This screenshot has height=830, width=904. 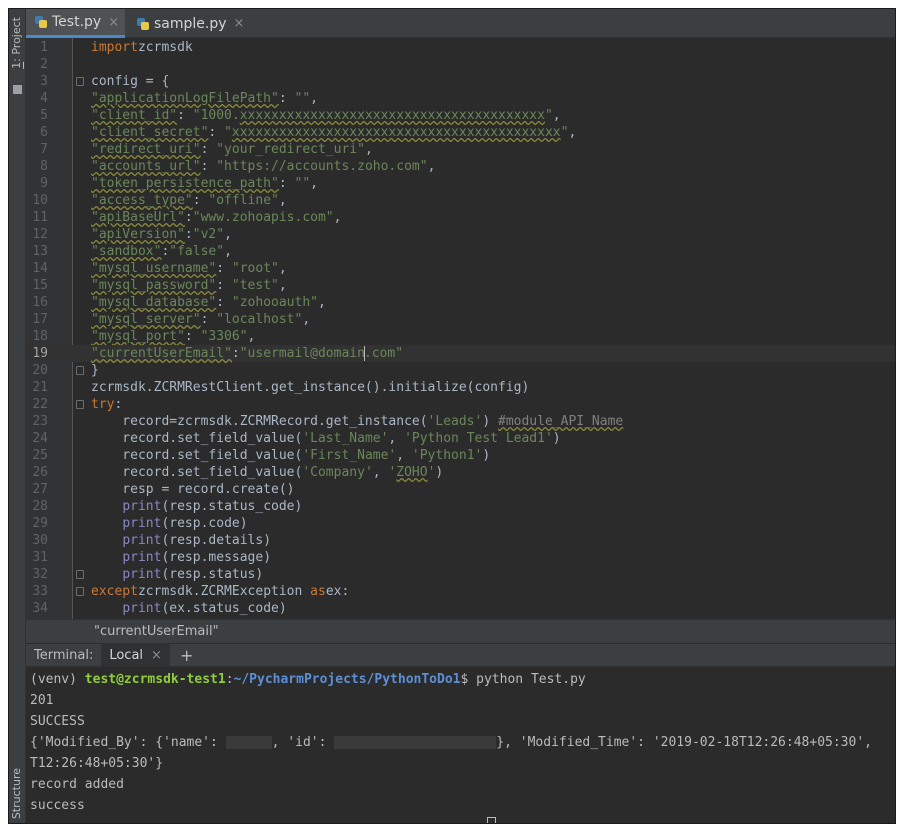 What do you see at coordinates (460, 234) in the screenshot?
I see `code-line: 12 "apiVersion":"v2",` at bounding box center [460, 234].